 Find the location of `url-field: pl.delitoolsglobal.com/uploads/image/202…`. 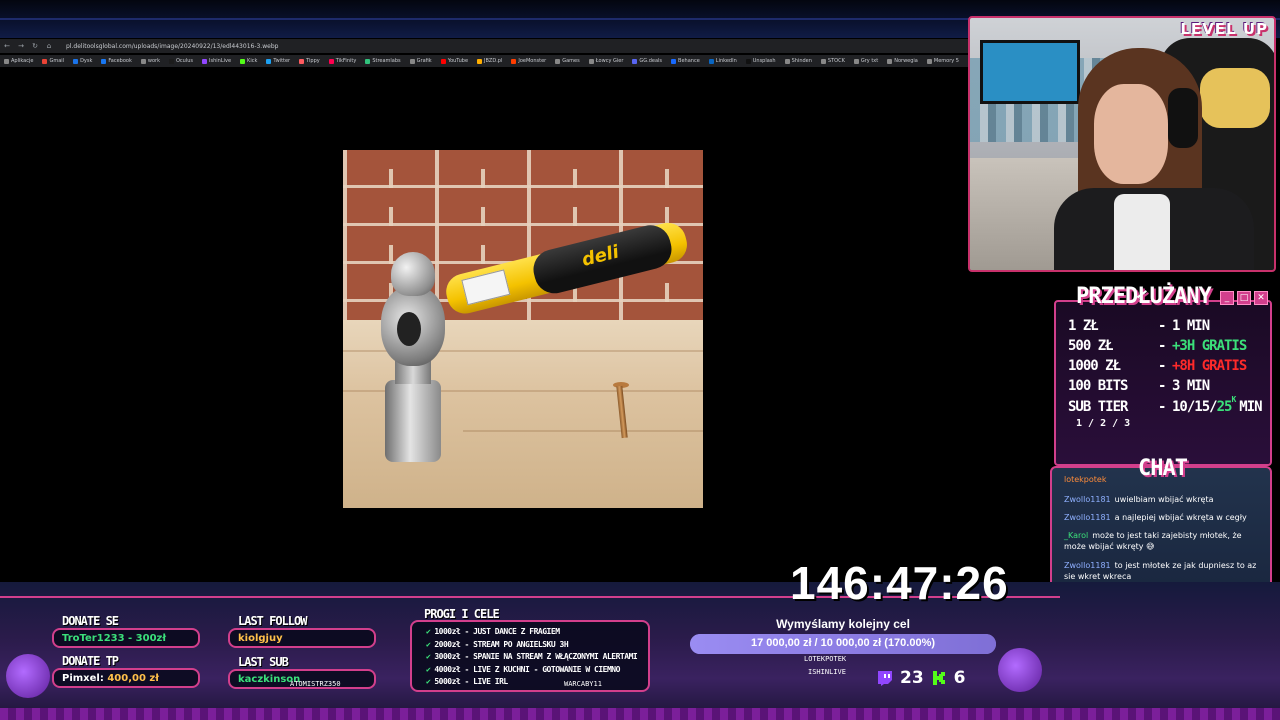

url-field: pl.delitoolsglobal.com/uploads/image/202… is located at coordinates (172, 46).